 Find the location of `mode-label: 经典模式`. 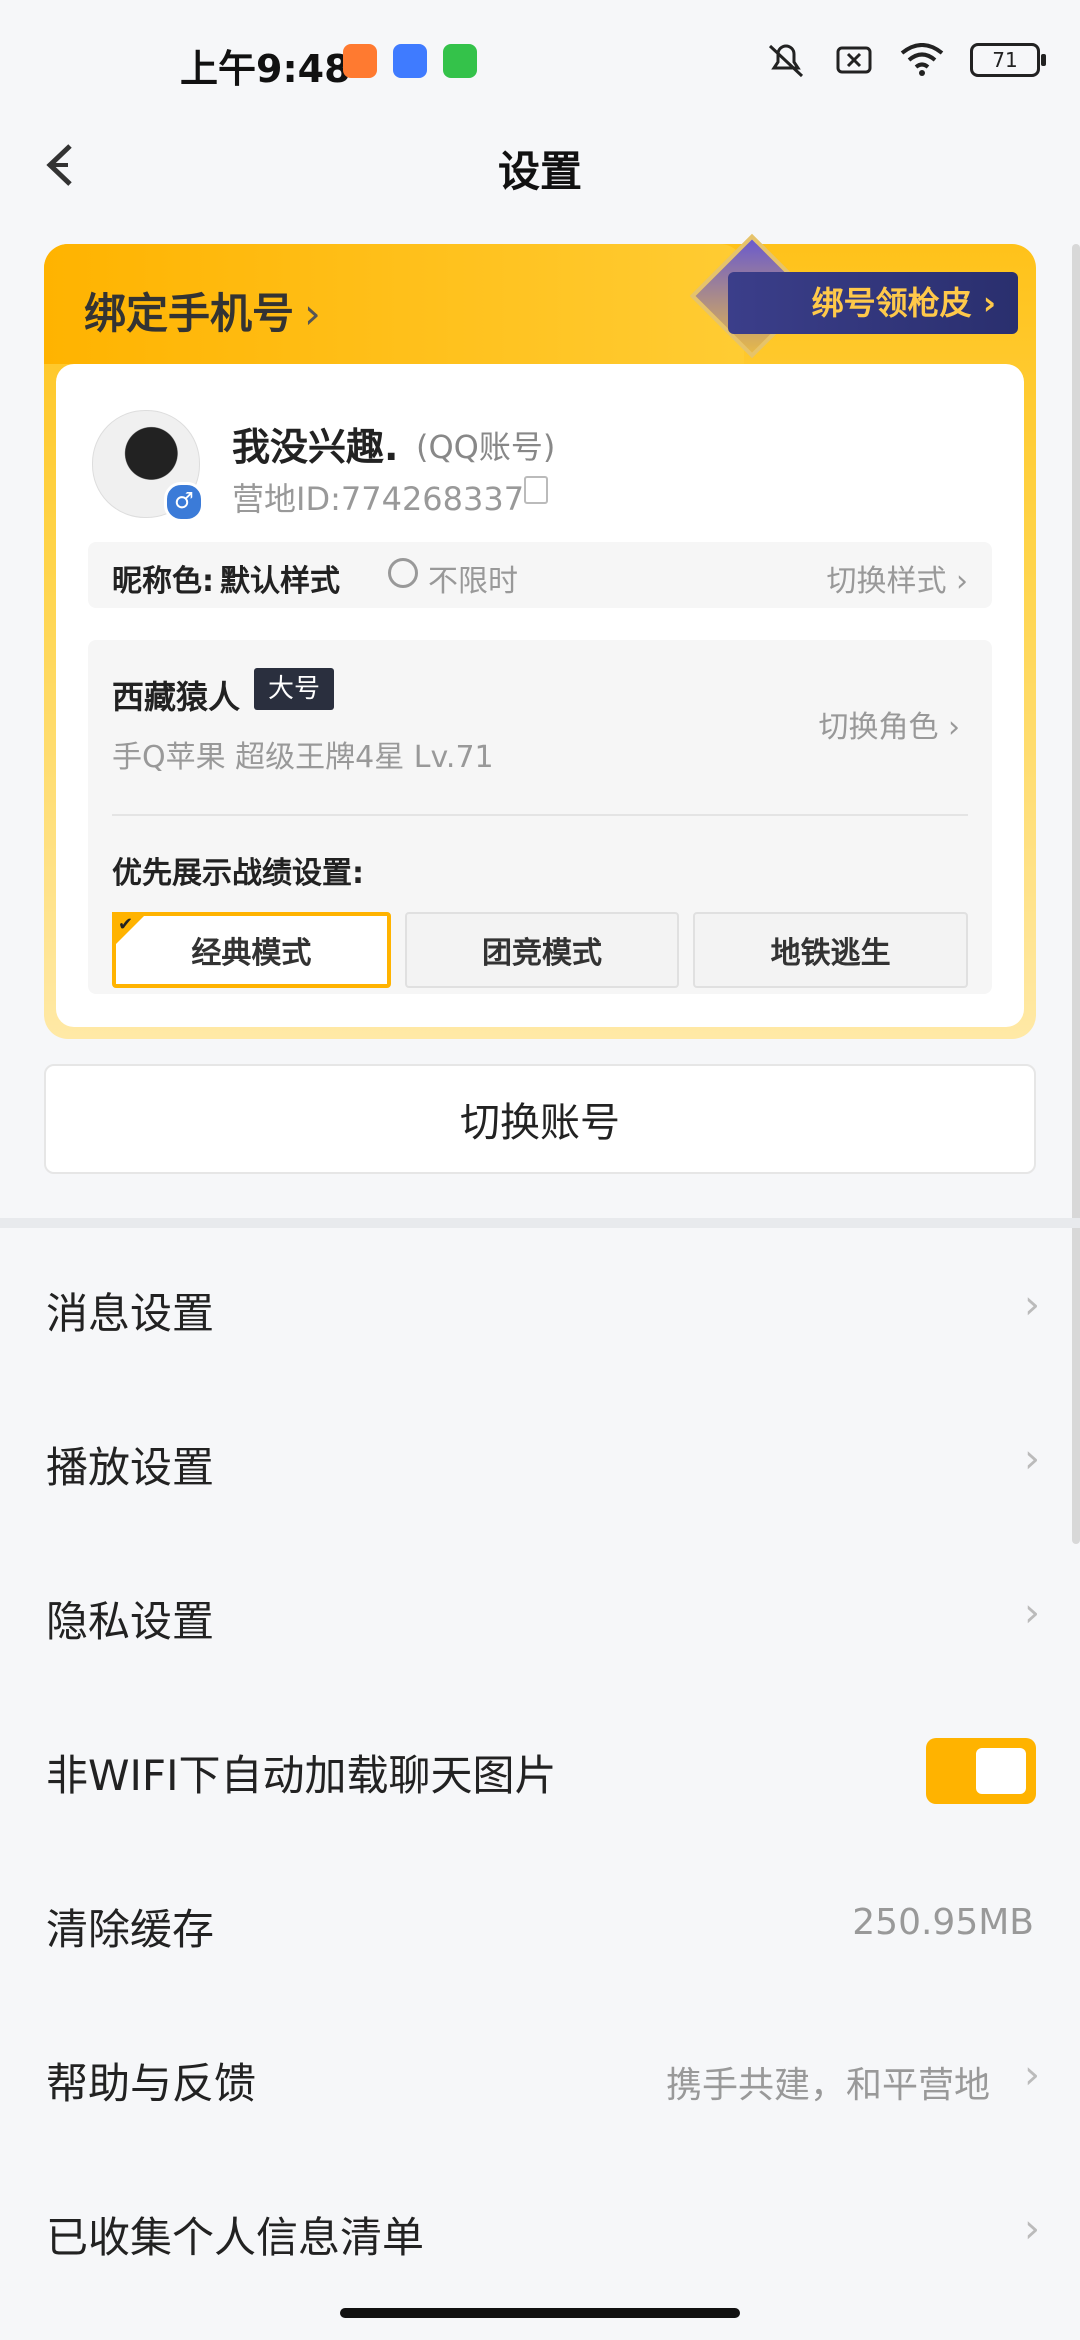

mode-label: 经典模式 is located at coordinates (251, 953).